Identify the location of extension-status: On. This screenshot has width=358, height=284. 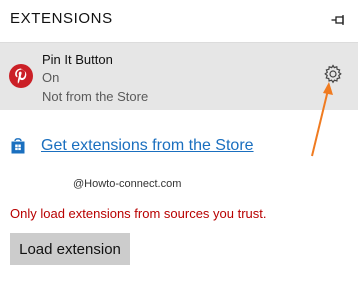
(51, 77).